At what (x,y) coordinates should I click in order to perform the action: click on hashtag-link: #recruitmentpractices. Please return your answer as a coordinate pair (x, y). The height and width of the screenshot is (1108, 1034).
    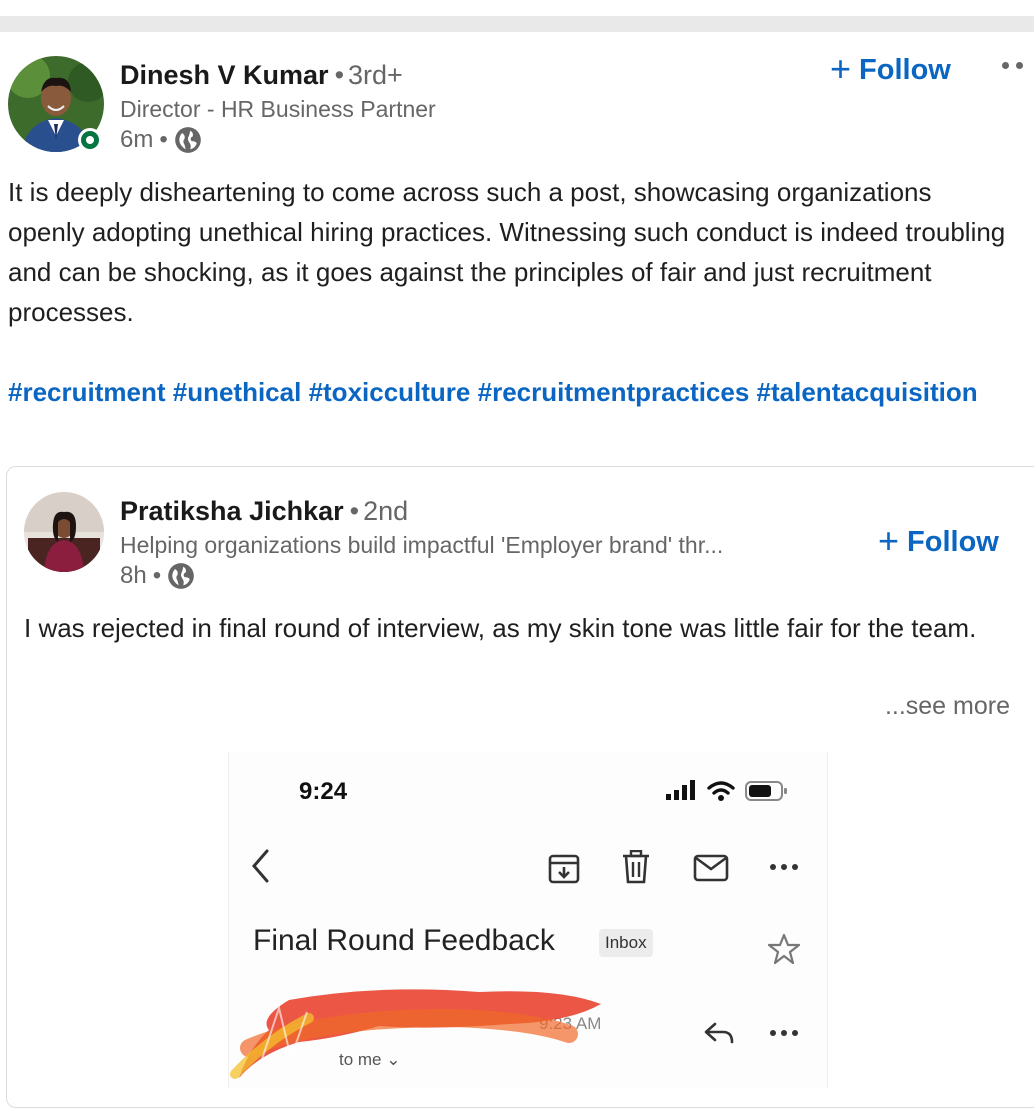
    Looking at the image, I should click on (614, 392).